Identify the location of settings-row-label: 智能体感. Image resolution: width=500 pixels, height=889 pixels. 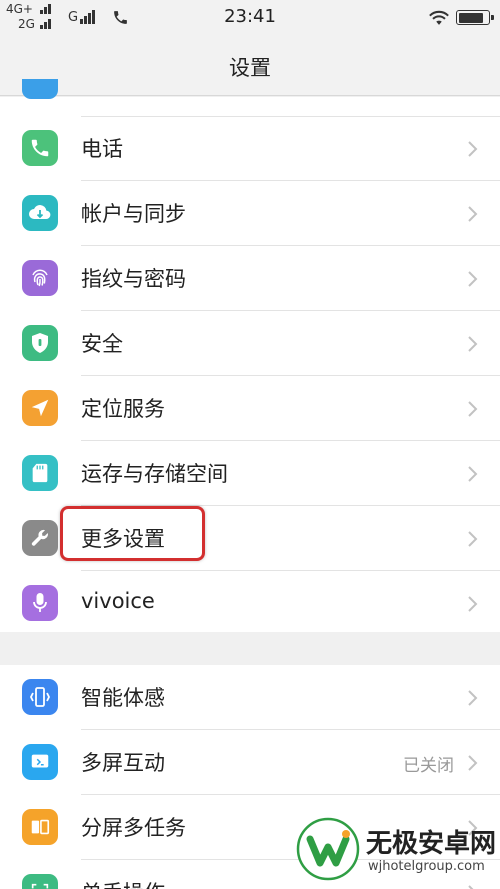
(123, 698).